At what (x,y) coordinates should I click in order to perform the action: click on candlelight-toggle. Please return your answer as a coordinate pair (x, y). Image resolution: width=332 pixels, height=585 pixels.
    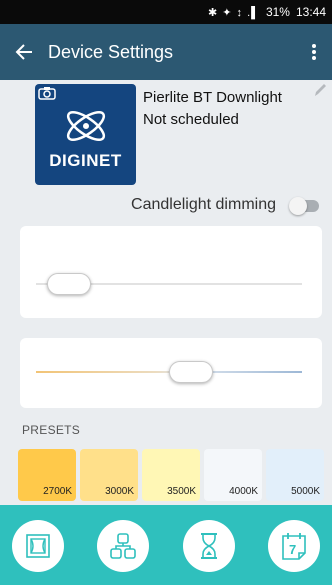
    Looking at the image, I should click on (305, 206).